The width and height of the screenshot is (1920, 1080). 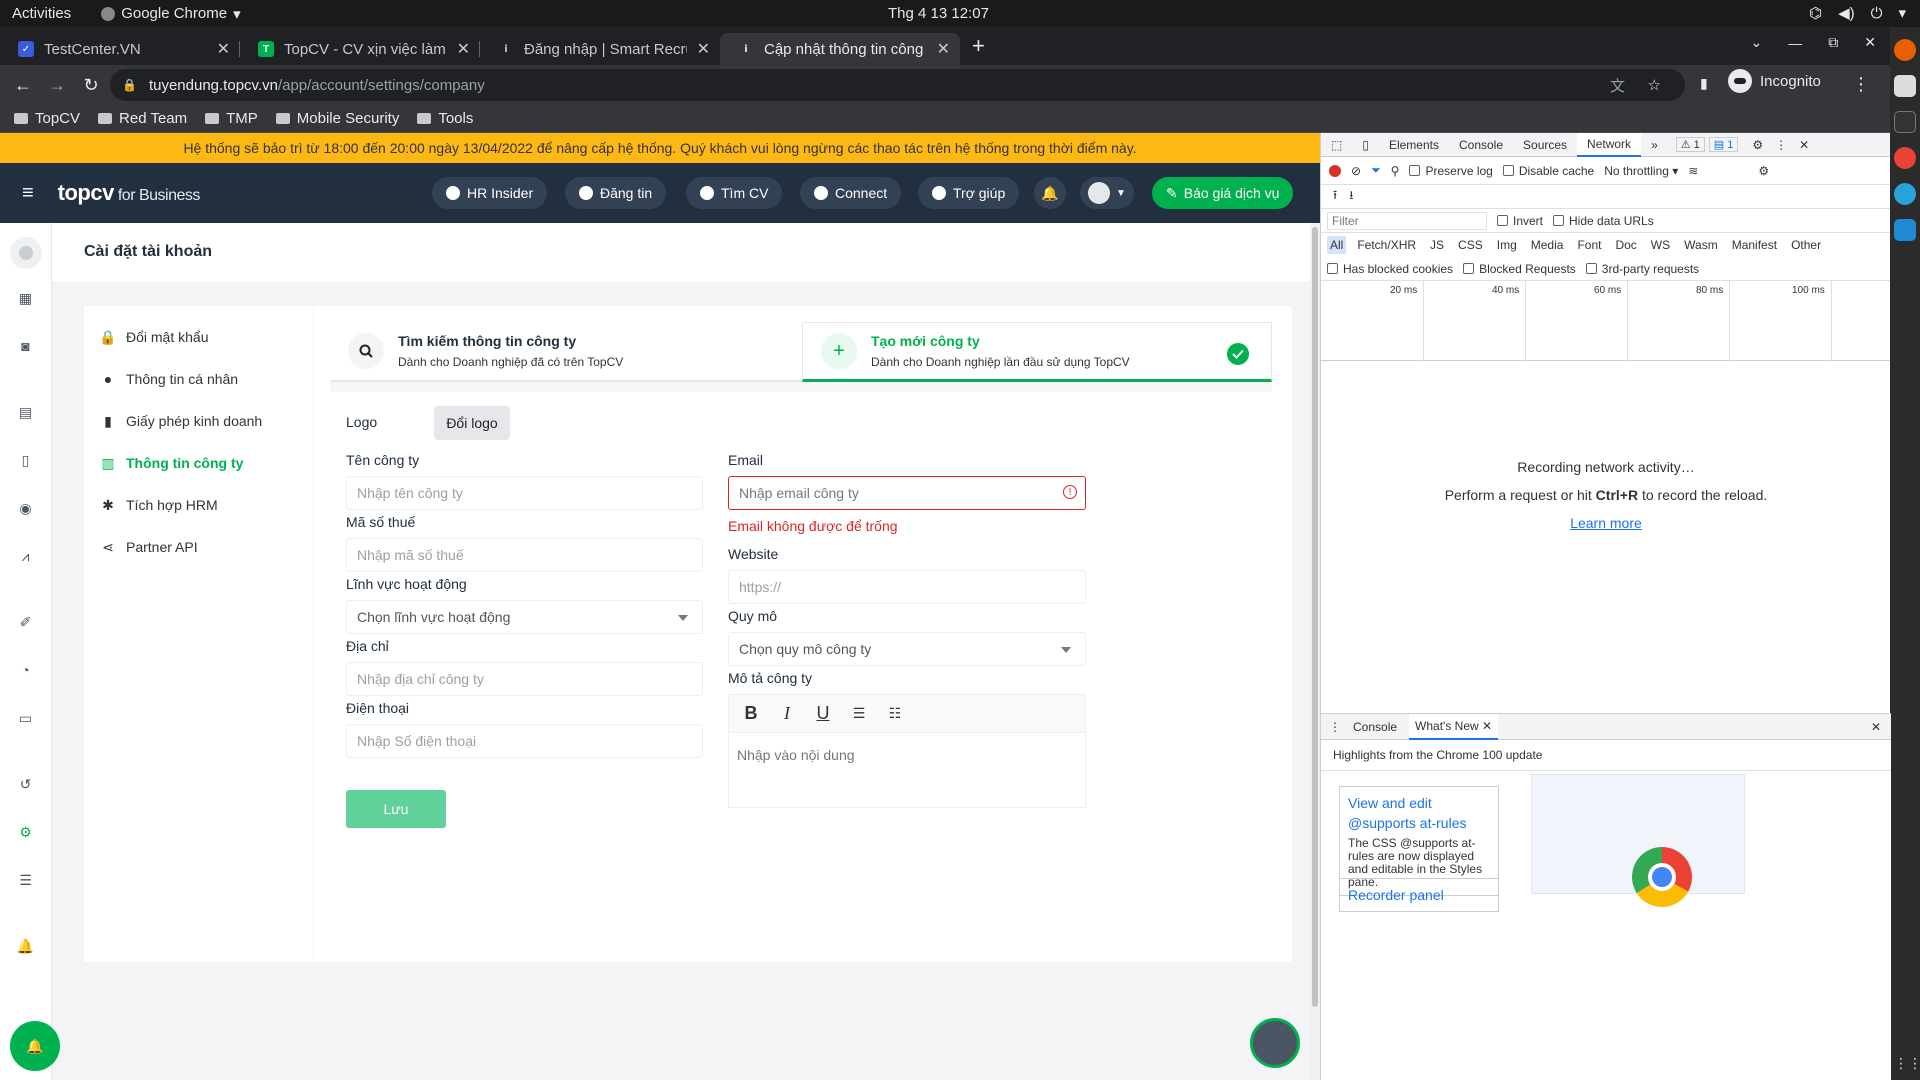 I want to click on message-badge: ▤ 1, so click(x=1723, y=144).